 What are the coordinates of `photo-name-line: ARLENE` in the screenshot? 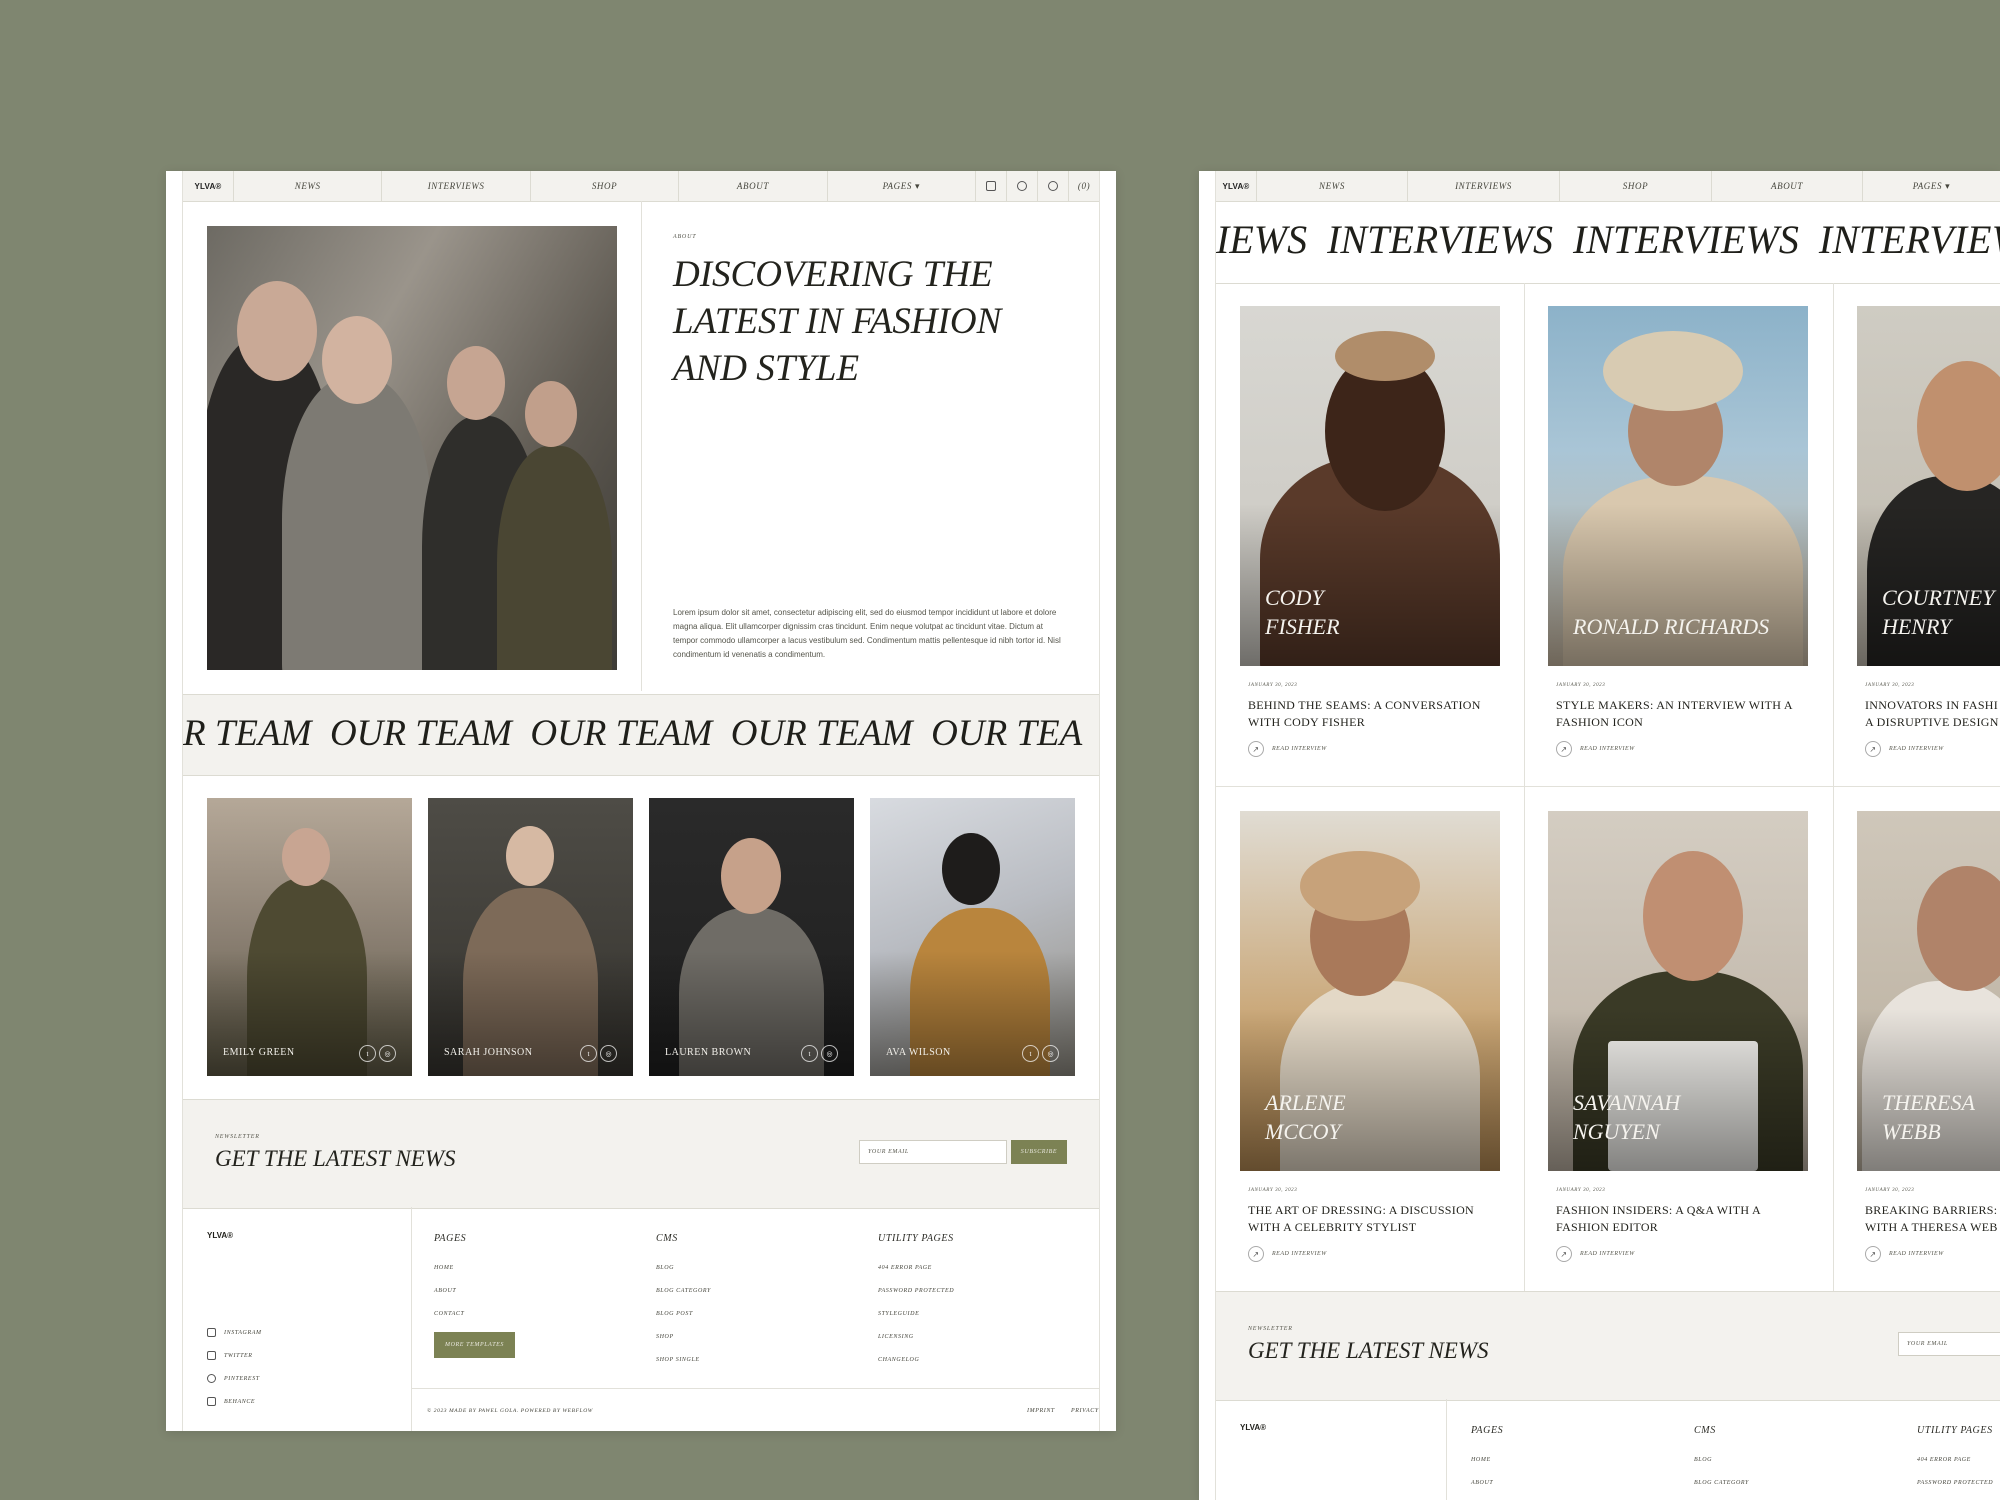 It's located at (1305, 1102).